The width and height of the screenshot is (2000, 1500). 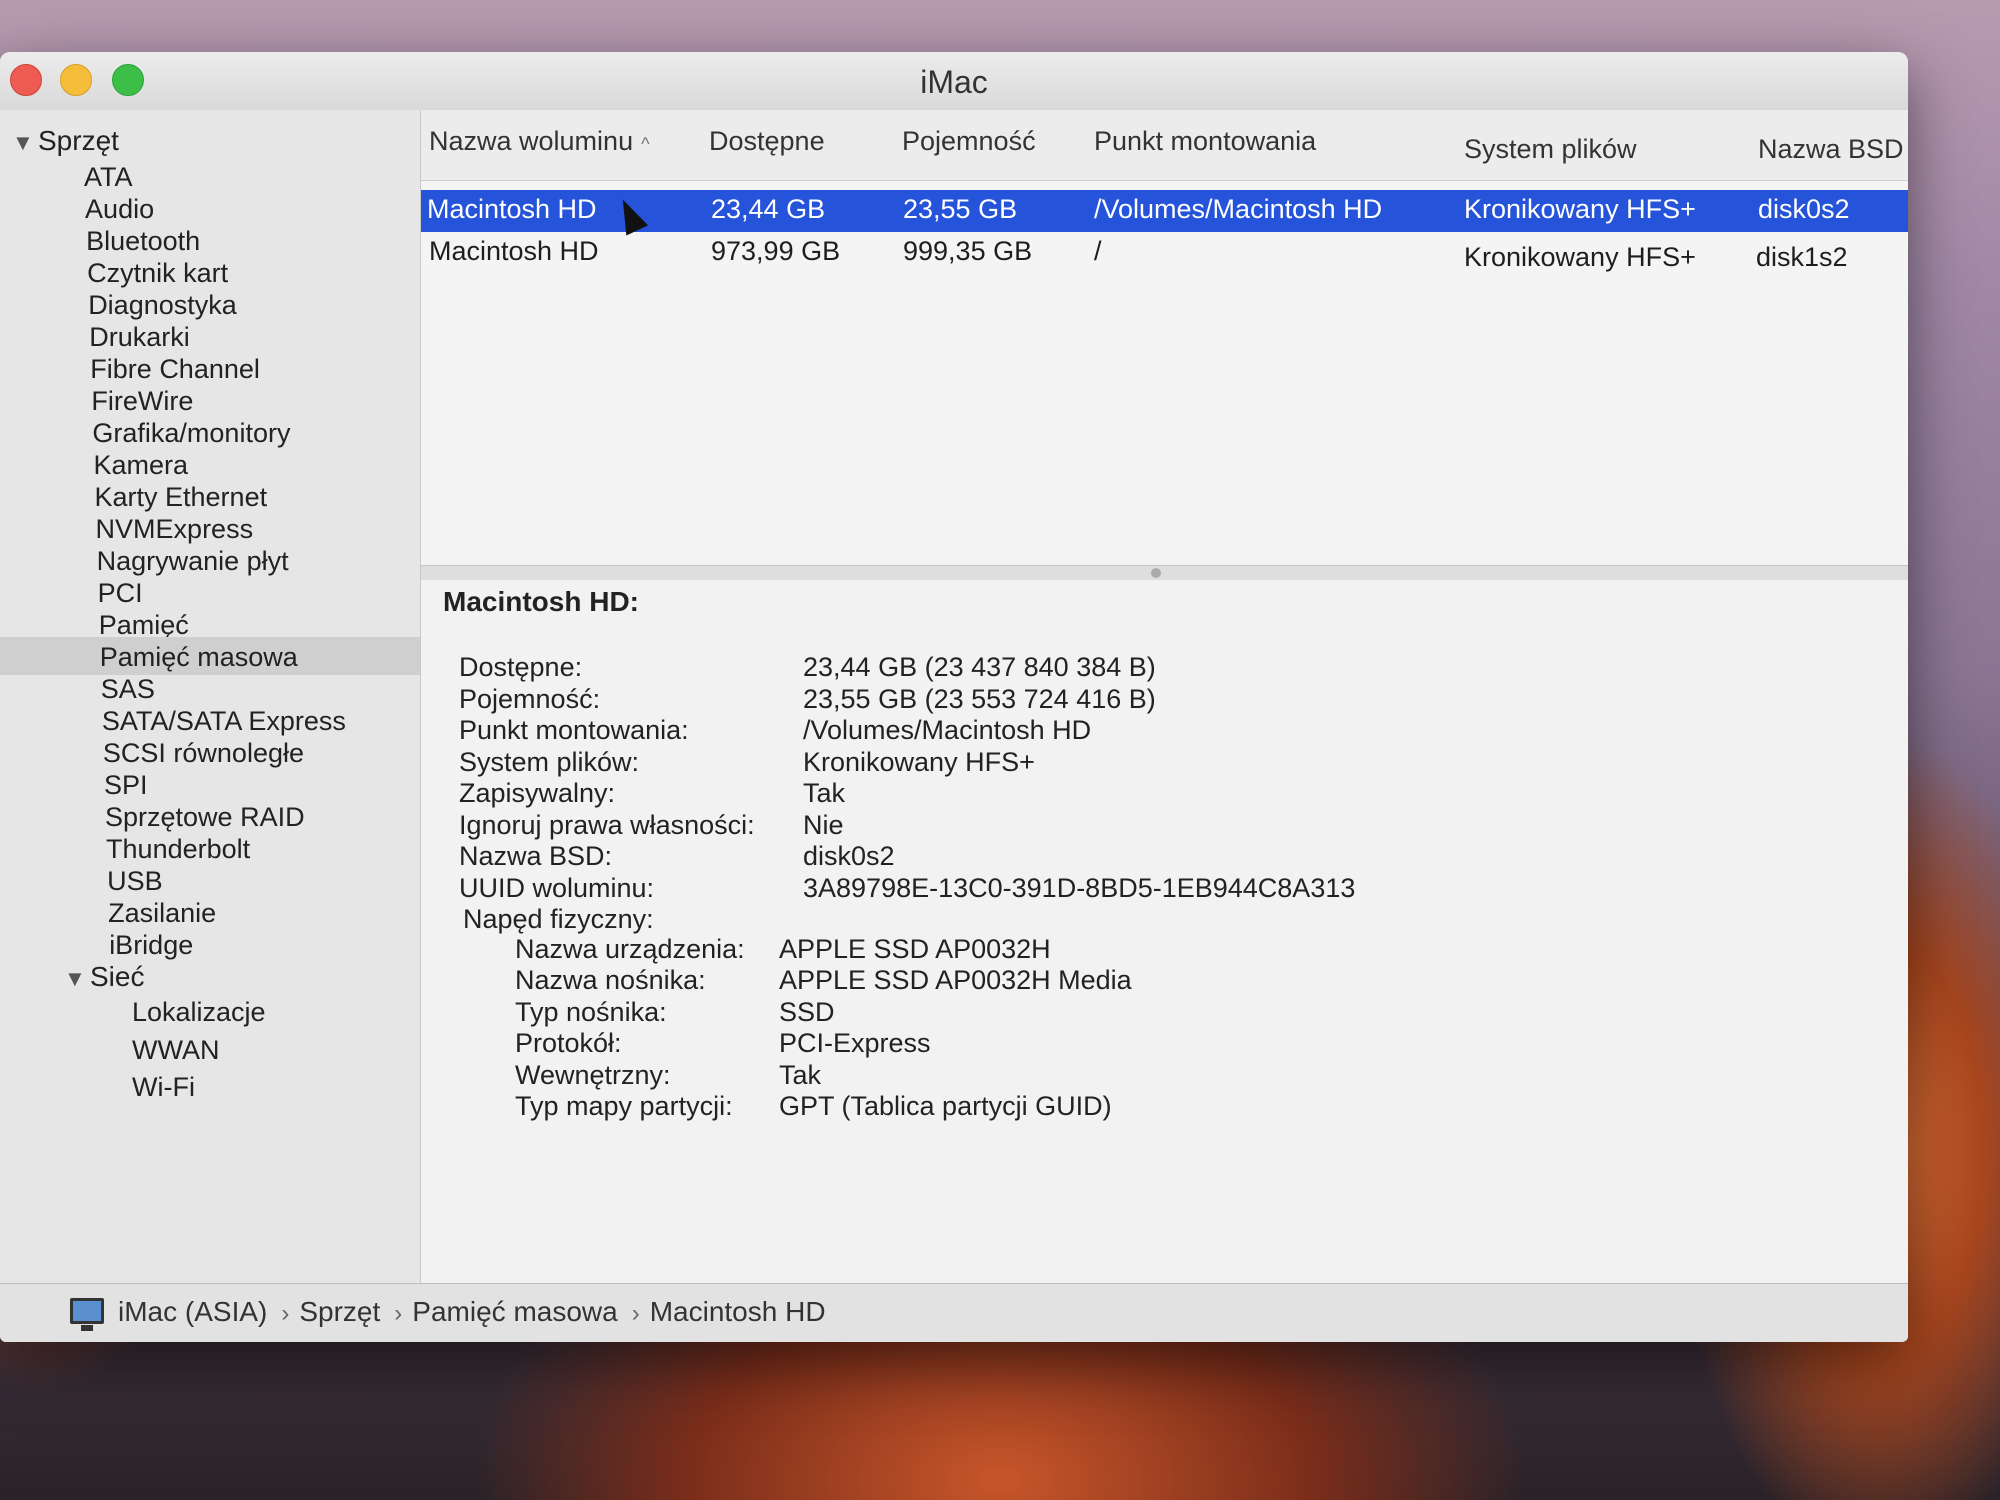 I want to click on detail-label: System plików:, so click(x=549, y=761).